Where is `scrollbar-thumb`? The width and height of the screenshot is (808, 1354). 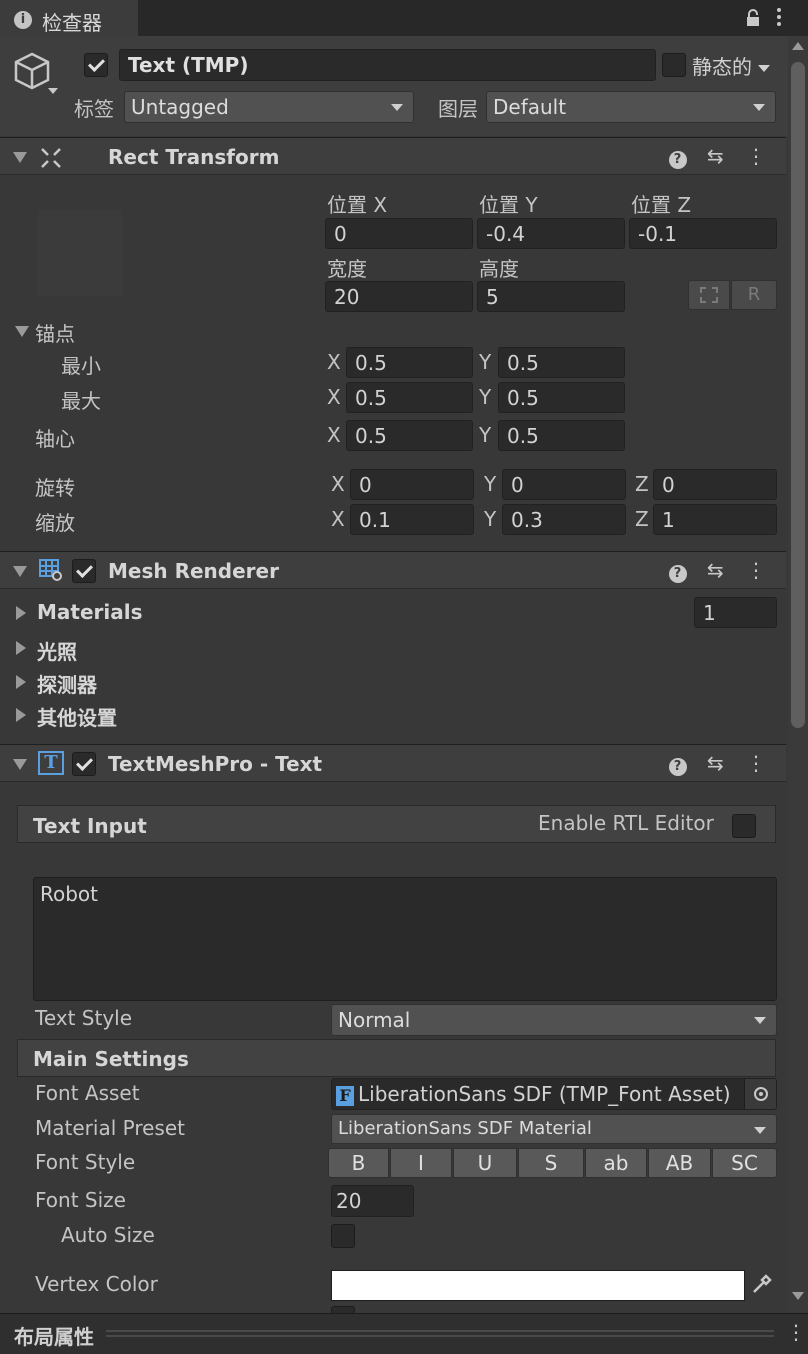 scrollbar-thumb is located at coordinates (798, 395).